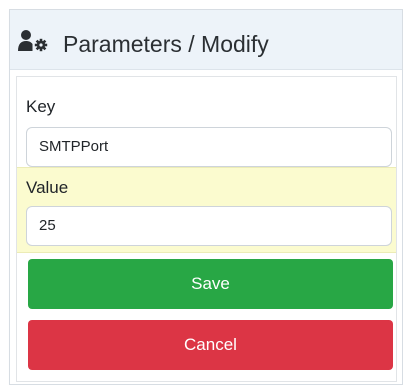  What do you see at coordinates (47, 187) in the screenshot?
I see `value-label: Value` at bounding box center [47, 187].